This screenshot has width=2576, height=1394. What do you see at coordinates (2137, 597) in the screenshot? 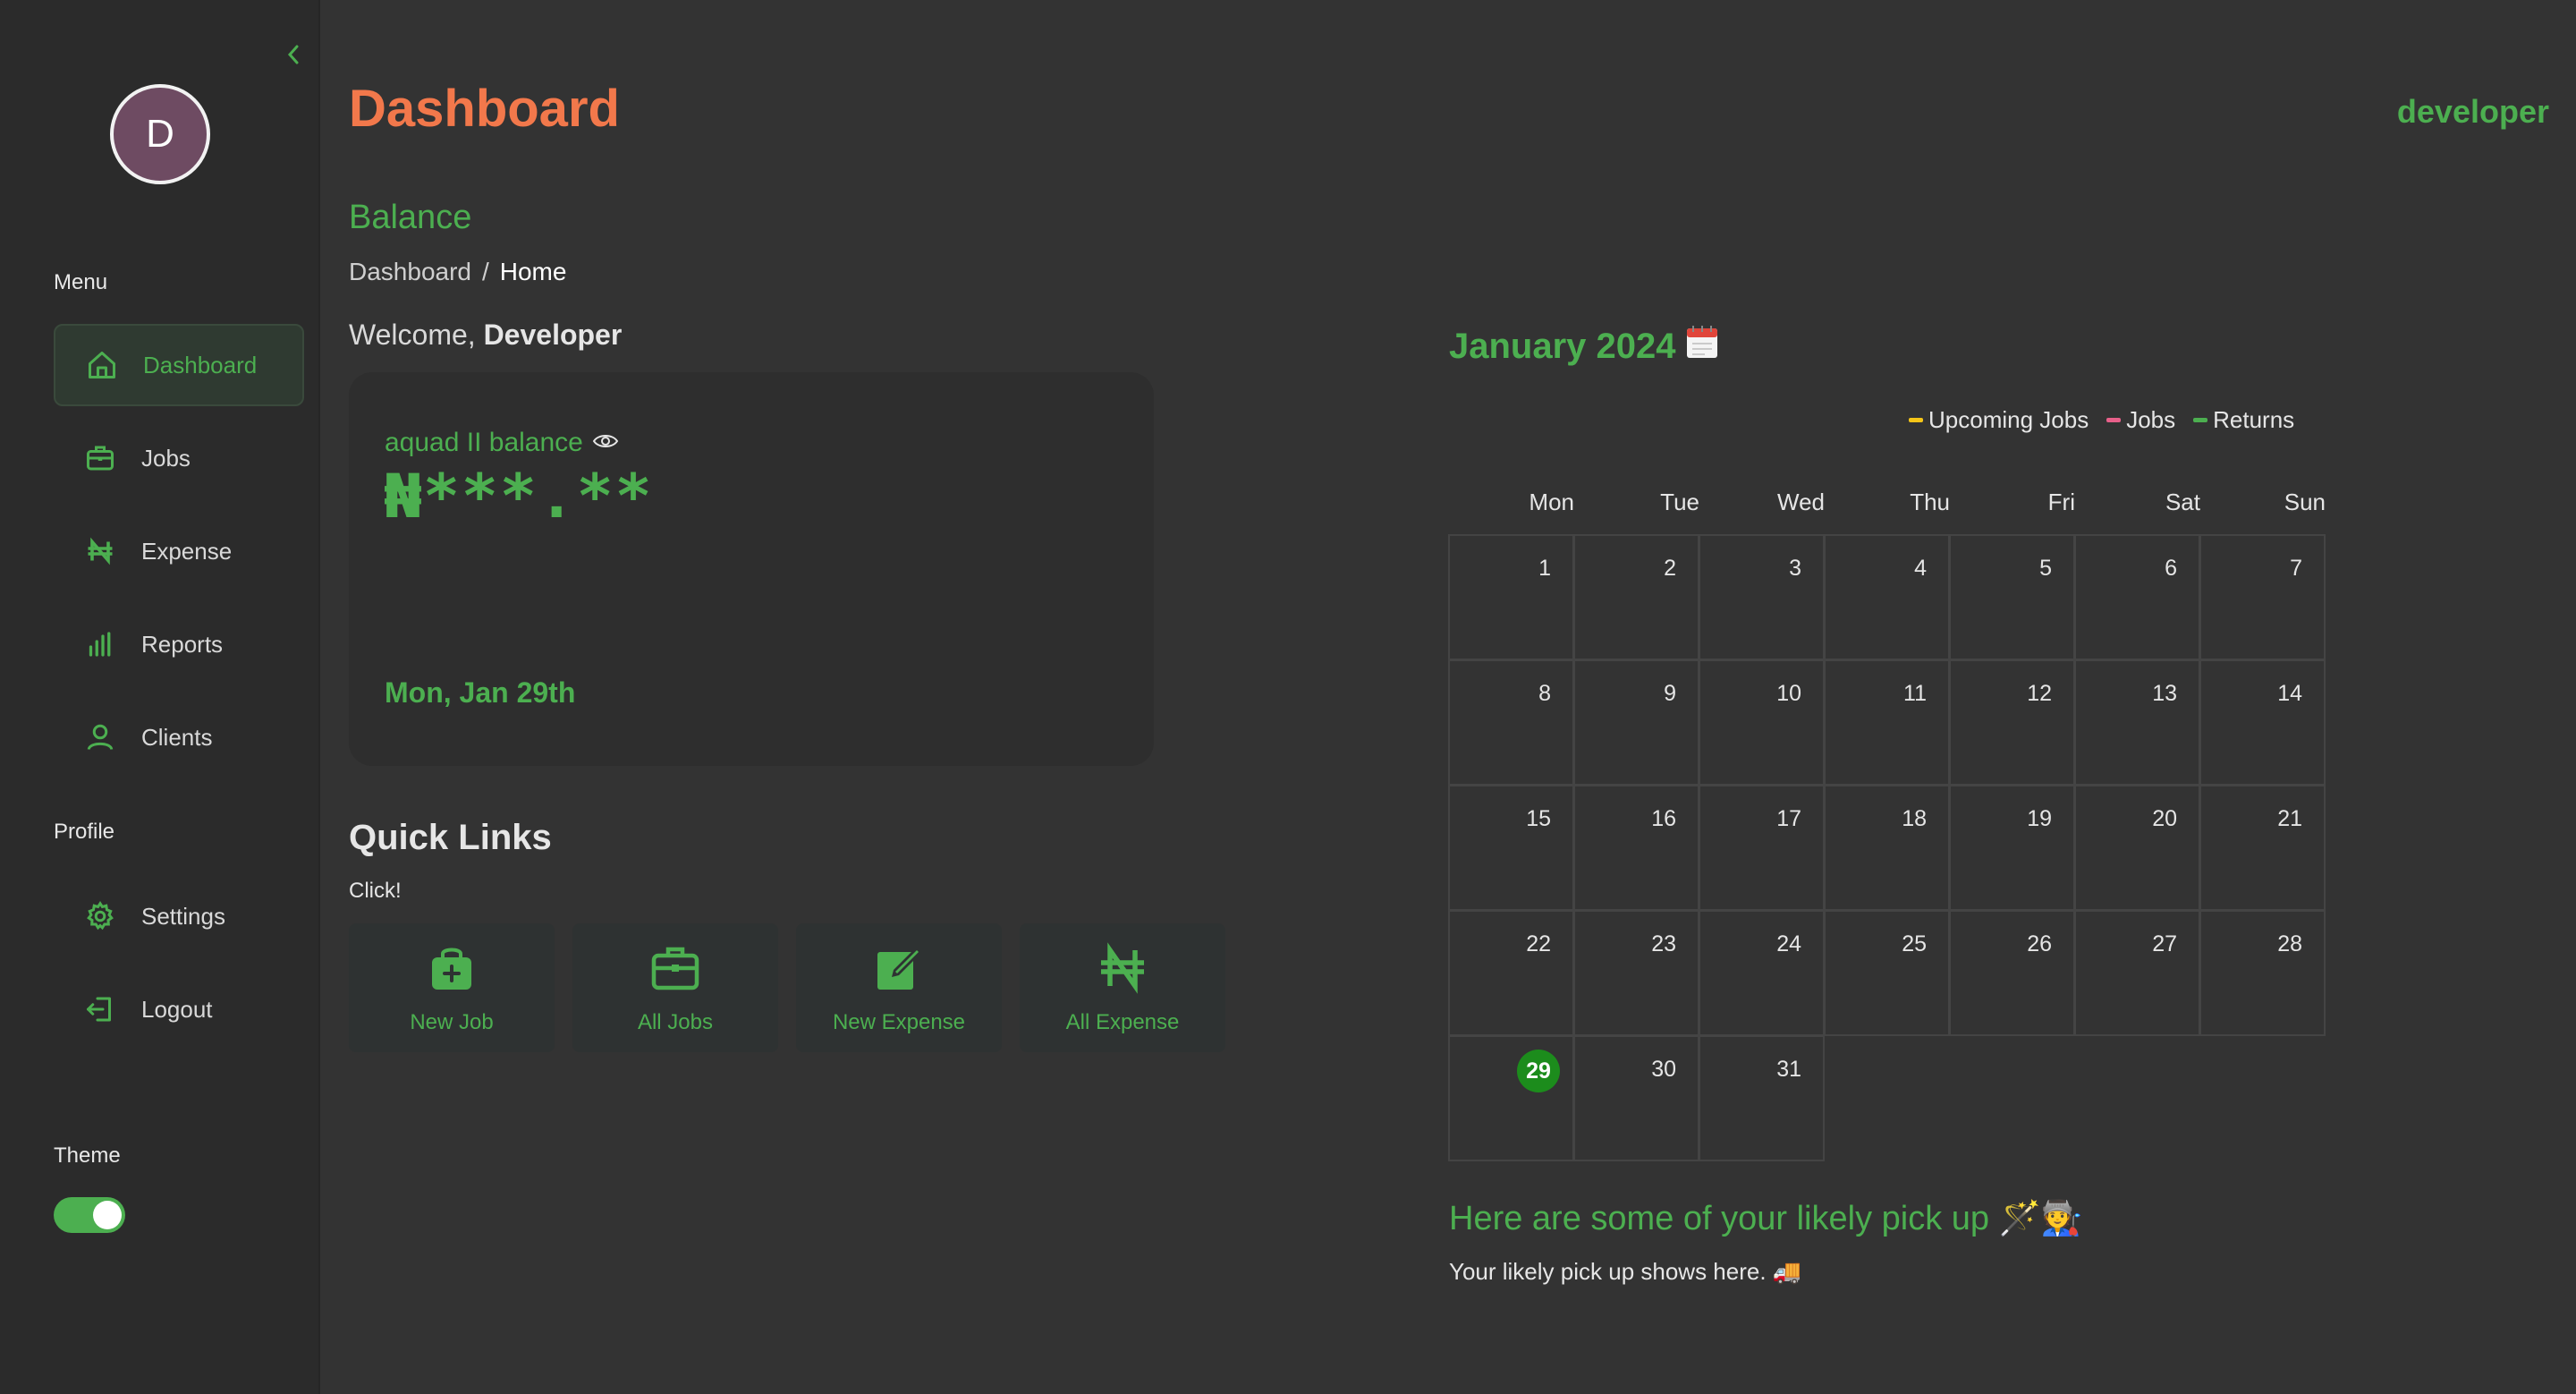
I see `calendar-day: 6` at bounding box center [2137, 597].